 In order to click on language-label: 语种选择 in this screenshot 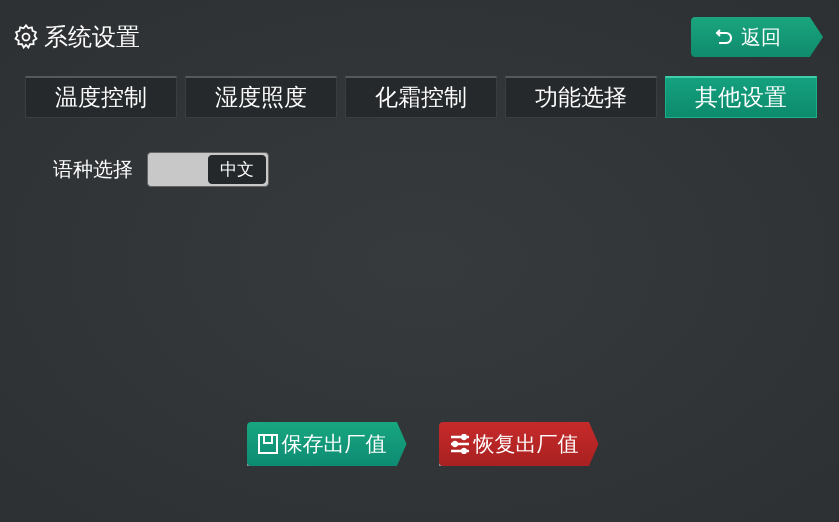, I will do `click(93, 169)`.